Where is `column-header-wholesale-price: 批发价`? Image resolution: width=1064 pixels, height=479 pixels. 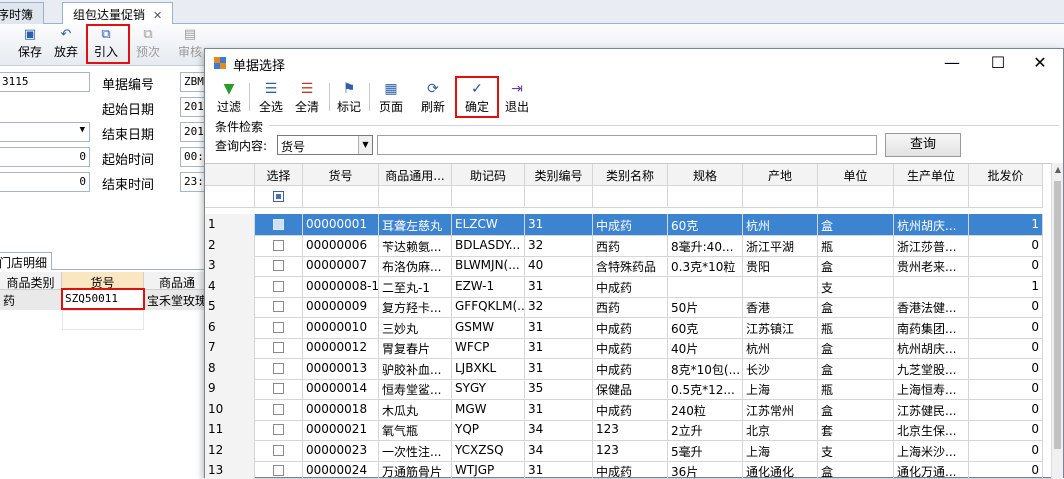
column-header-wholesale-price: 批发价 is located at coordinates (1006, 175).